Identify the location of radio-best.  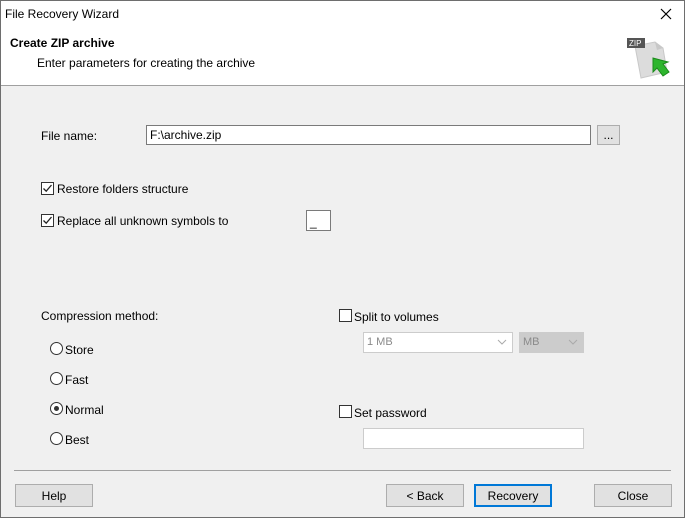
(56, 438).